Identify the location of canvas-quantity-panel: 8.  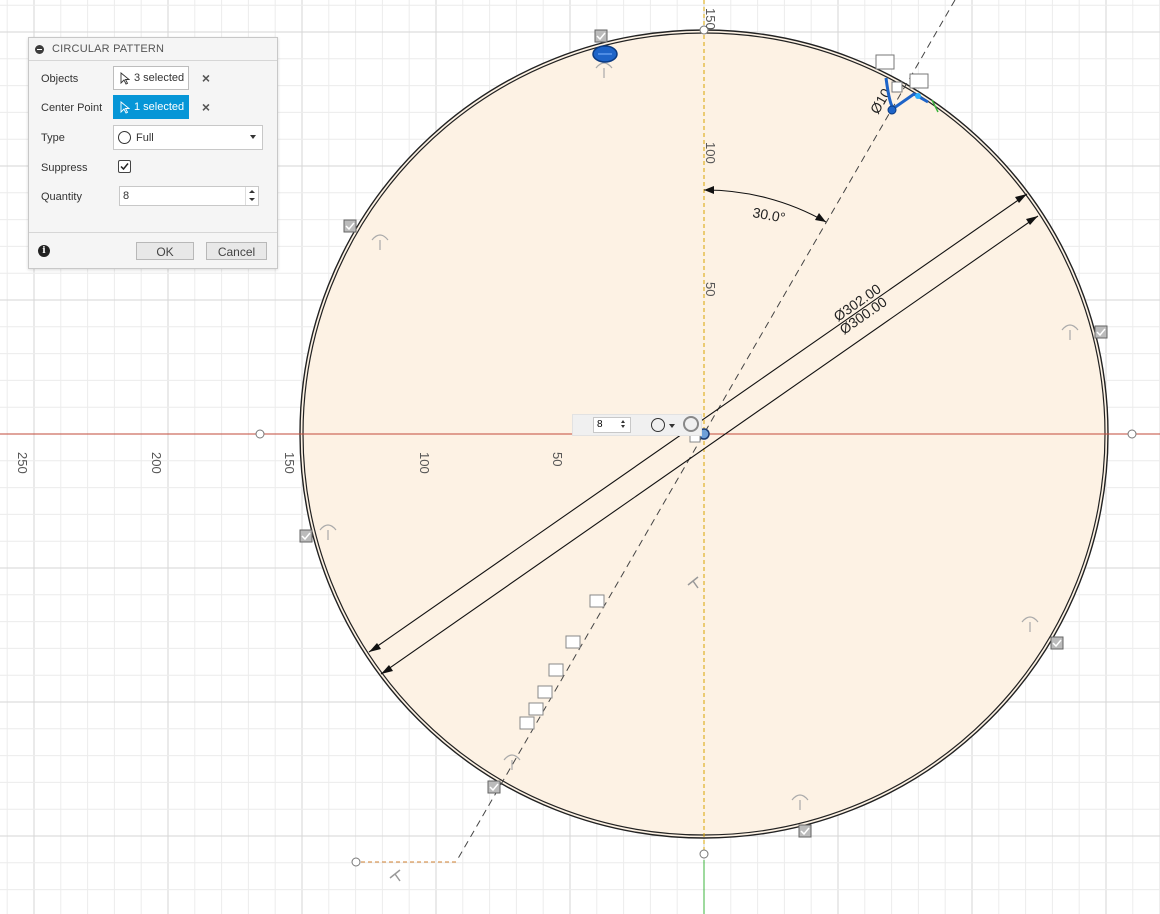
(637, 425).